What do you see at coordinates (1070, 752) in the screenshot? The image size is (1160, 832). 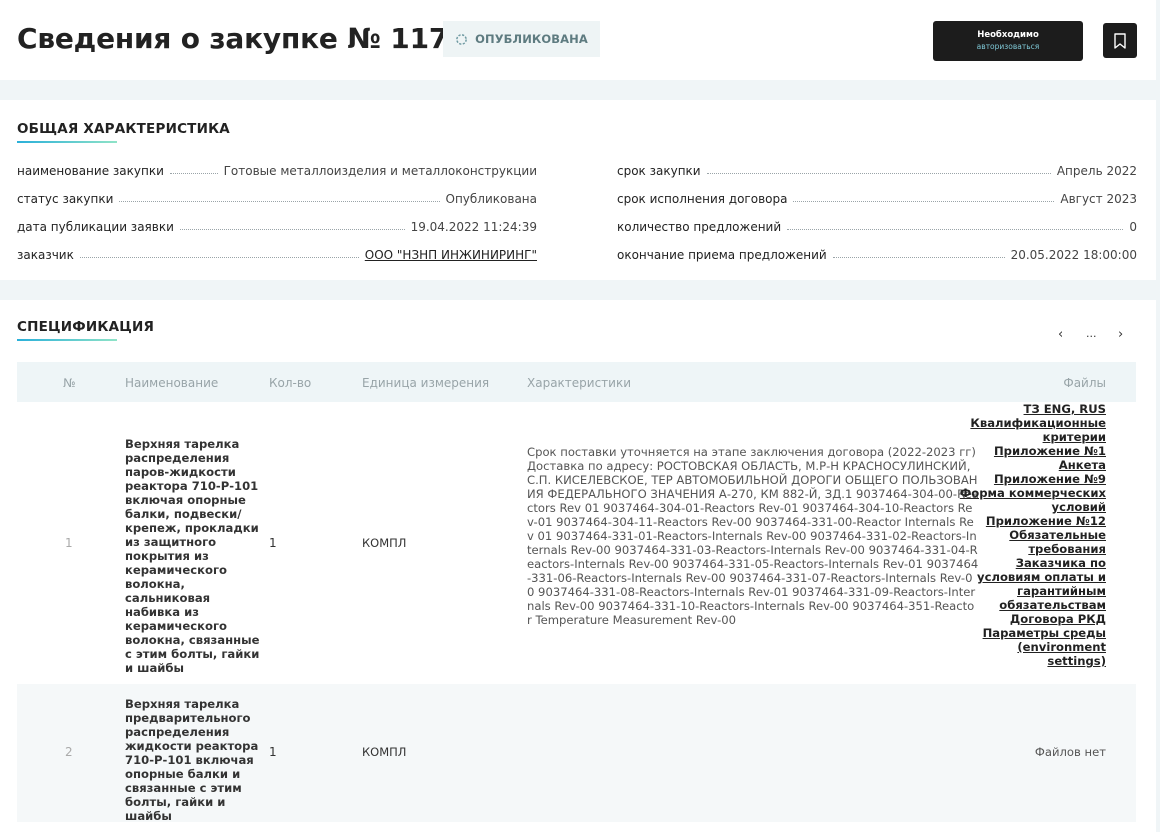 I see `no-files-text: Файлов нет` at bounding box center [1070, 752].